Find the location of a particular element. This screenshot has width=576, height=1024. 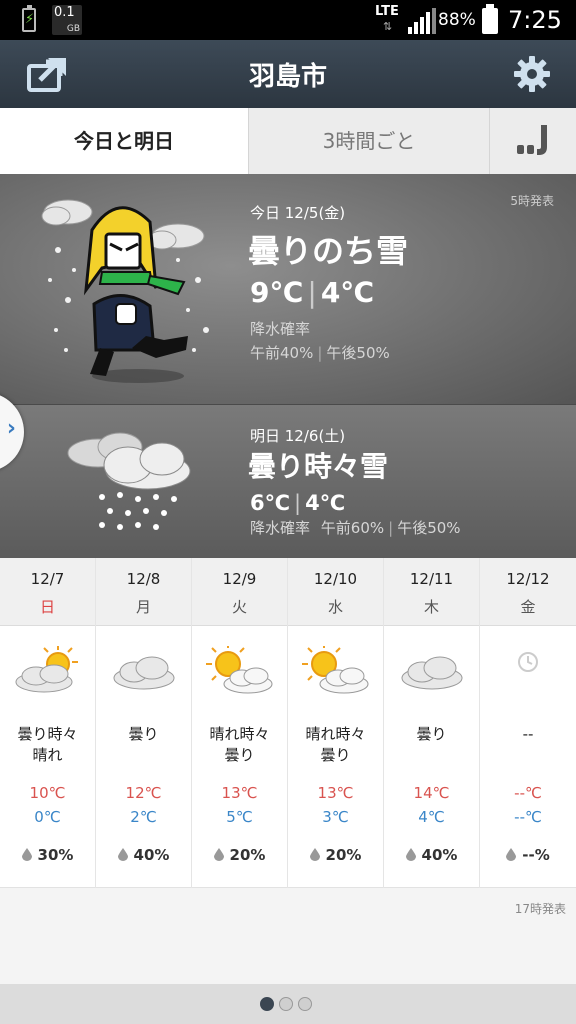

day-header: 12/9 火 is located at coordinates (239, 592).